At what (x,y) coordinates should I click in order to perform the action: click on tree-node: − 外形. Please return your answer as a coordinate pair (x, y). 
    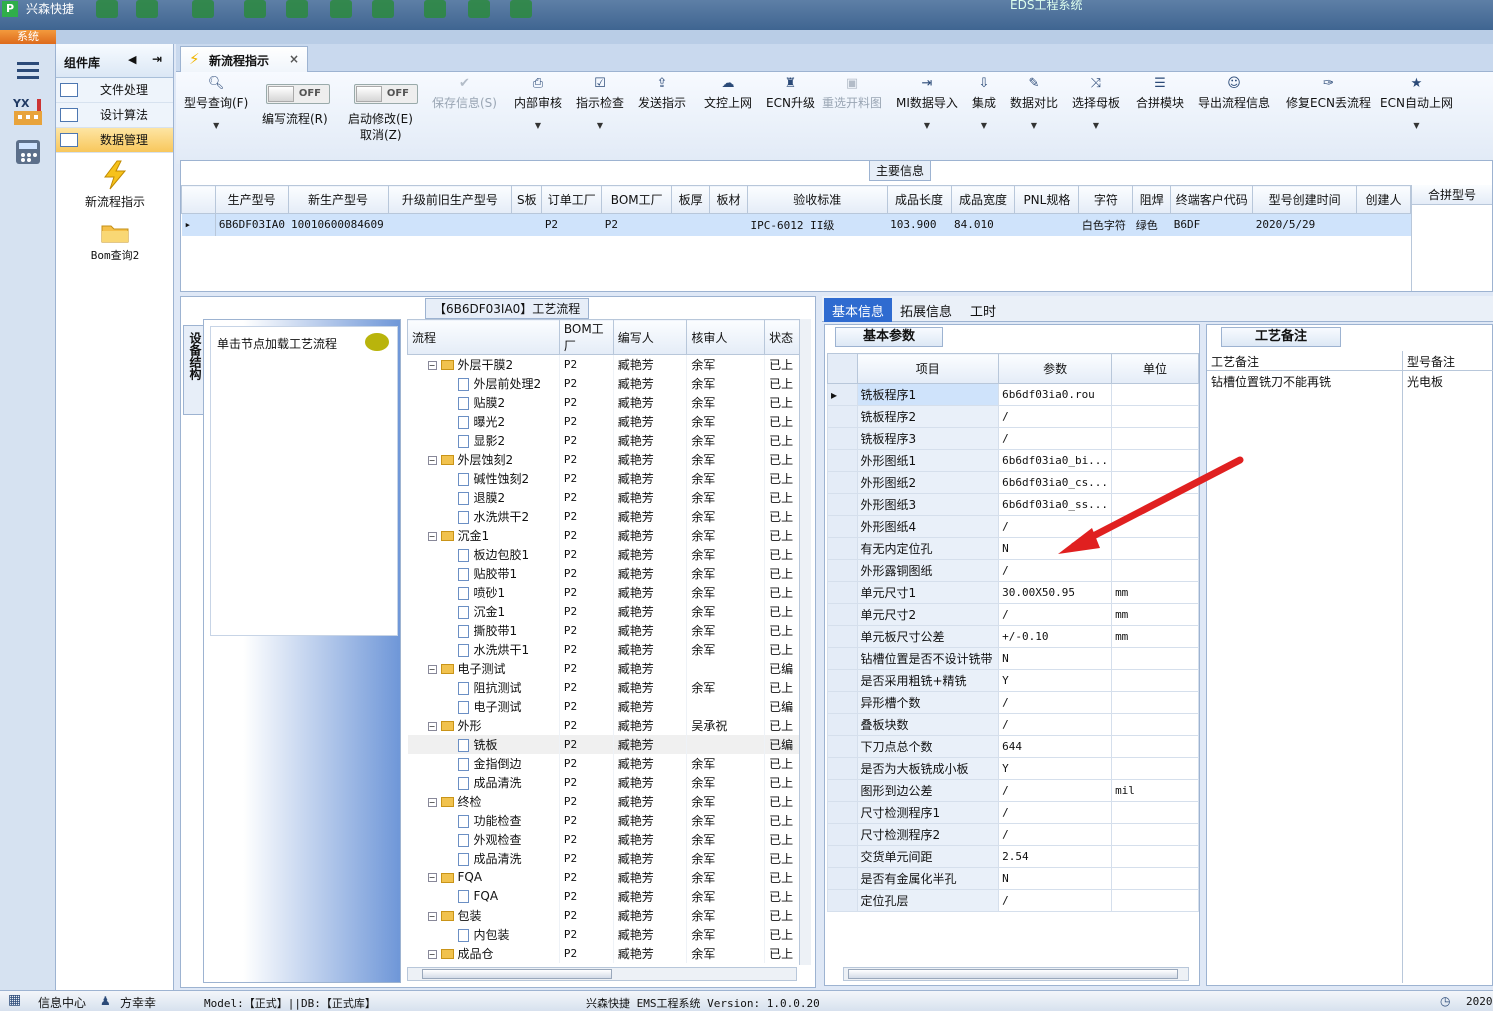
    Looking at the image, I should click on (483, 725).